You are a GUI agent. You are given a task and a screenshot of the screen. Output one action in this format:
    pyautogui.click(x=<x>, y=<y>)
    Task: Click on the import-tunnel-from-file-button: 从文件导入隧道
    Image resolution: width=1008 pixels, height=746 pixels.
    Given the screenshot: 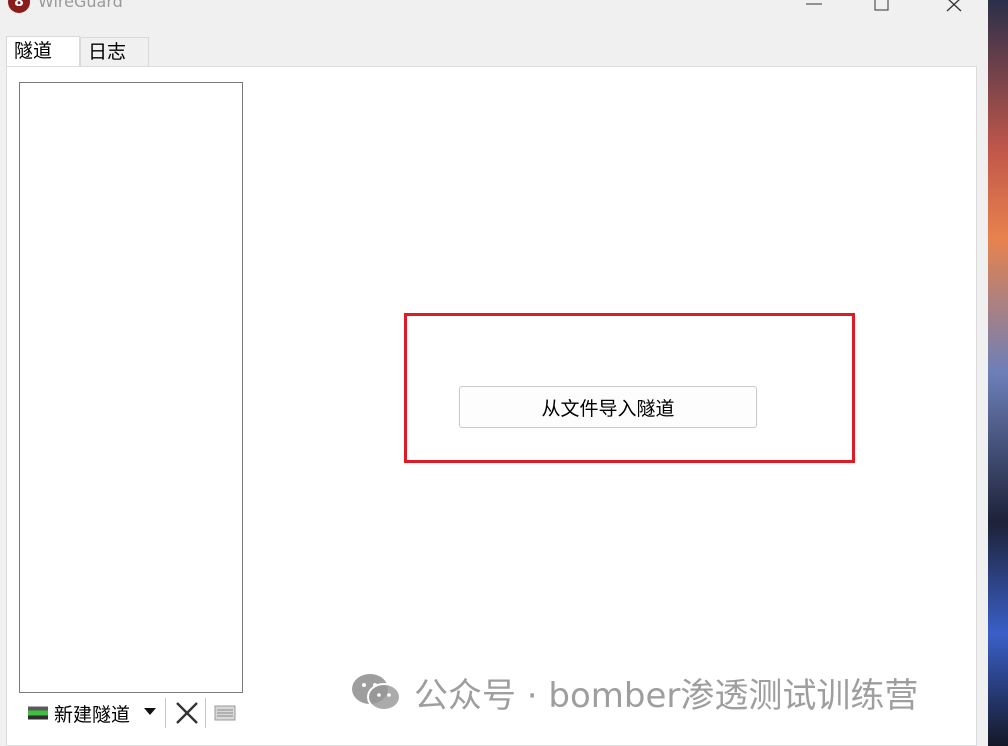 What is the action you would take?
    pyautogui.click(x=608, y=407)
    